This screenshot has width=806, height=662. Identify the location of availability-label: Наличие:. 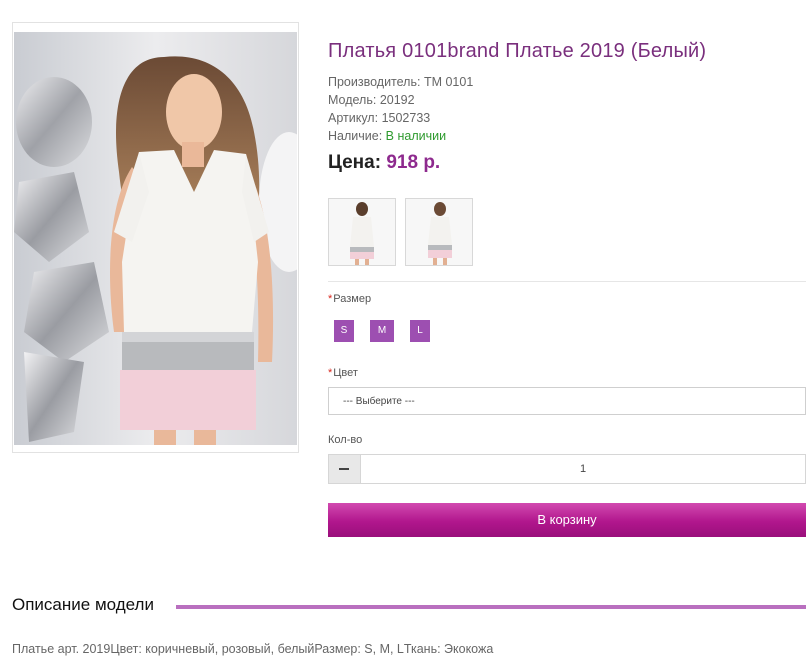
(355, 136).